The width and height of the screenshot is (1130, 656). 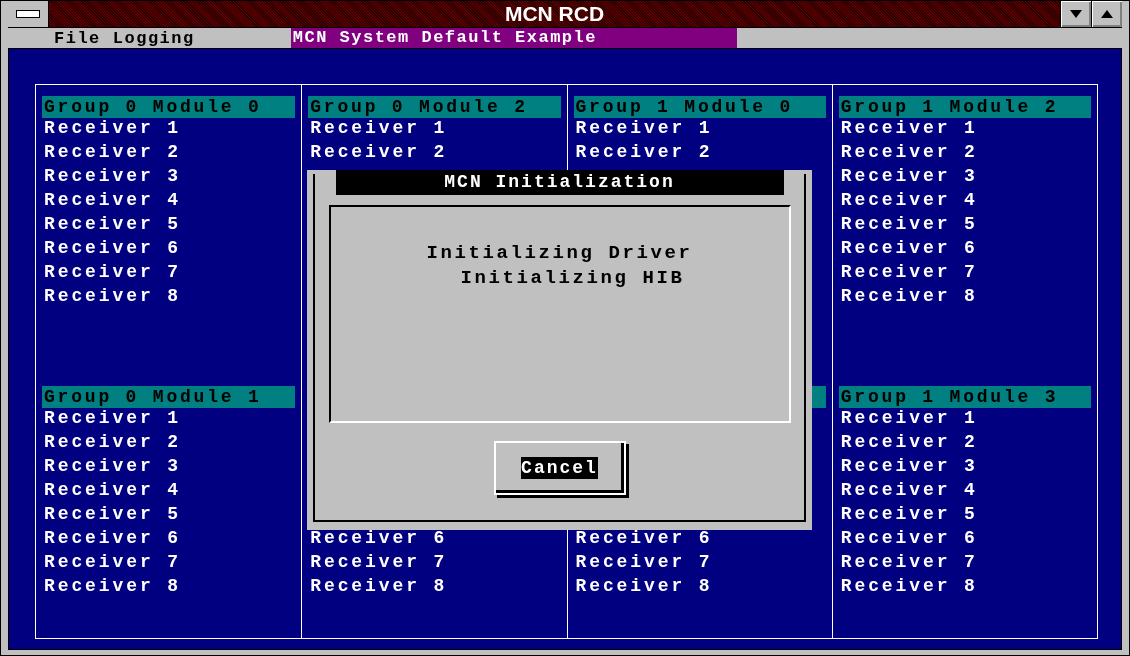 What do you see at coordinates (513, 38) in the screenshot?
I see `document-title: MCN System Default Example` at bounding box center [513, 38].